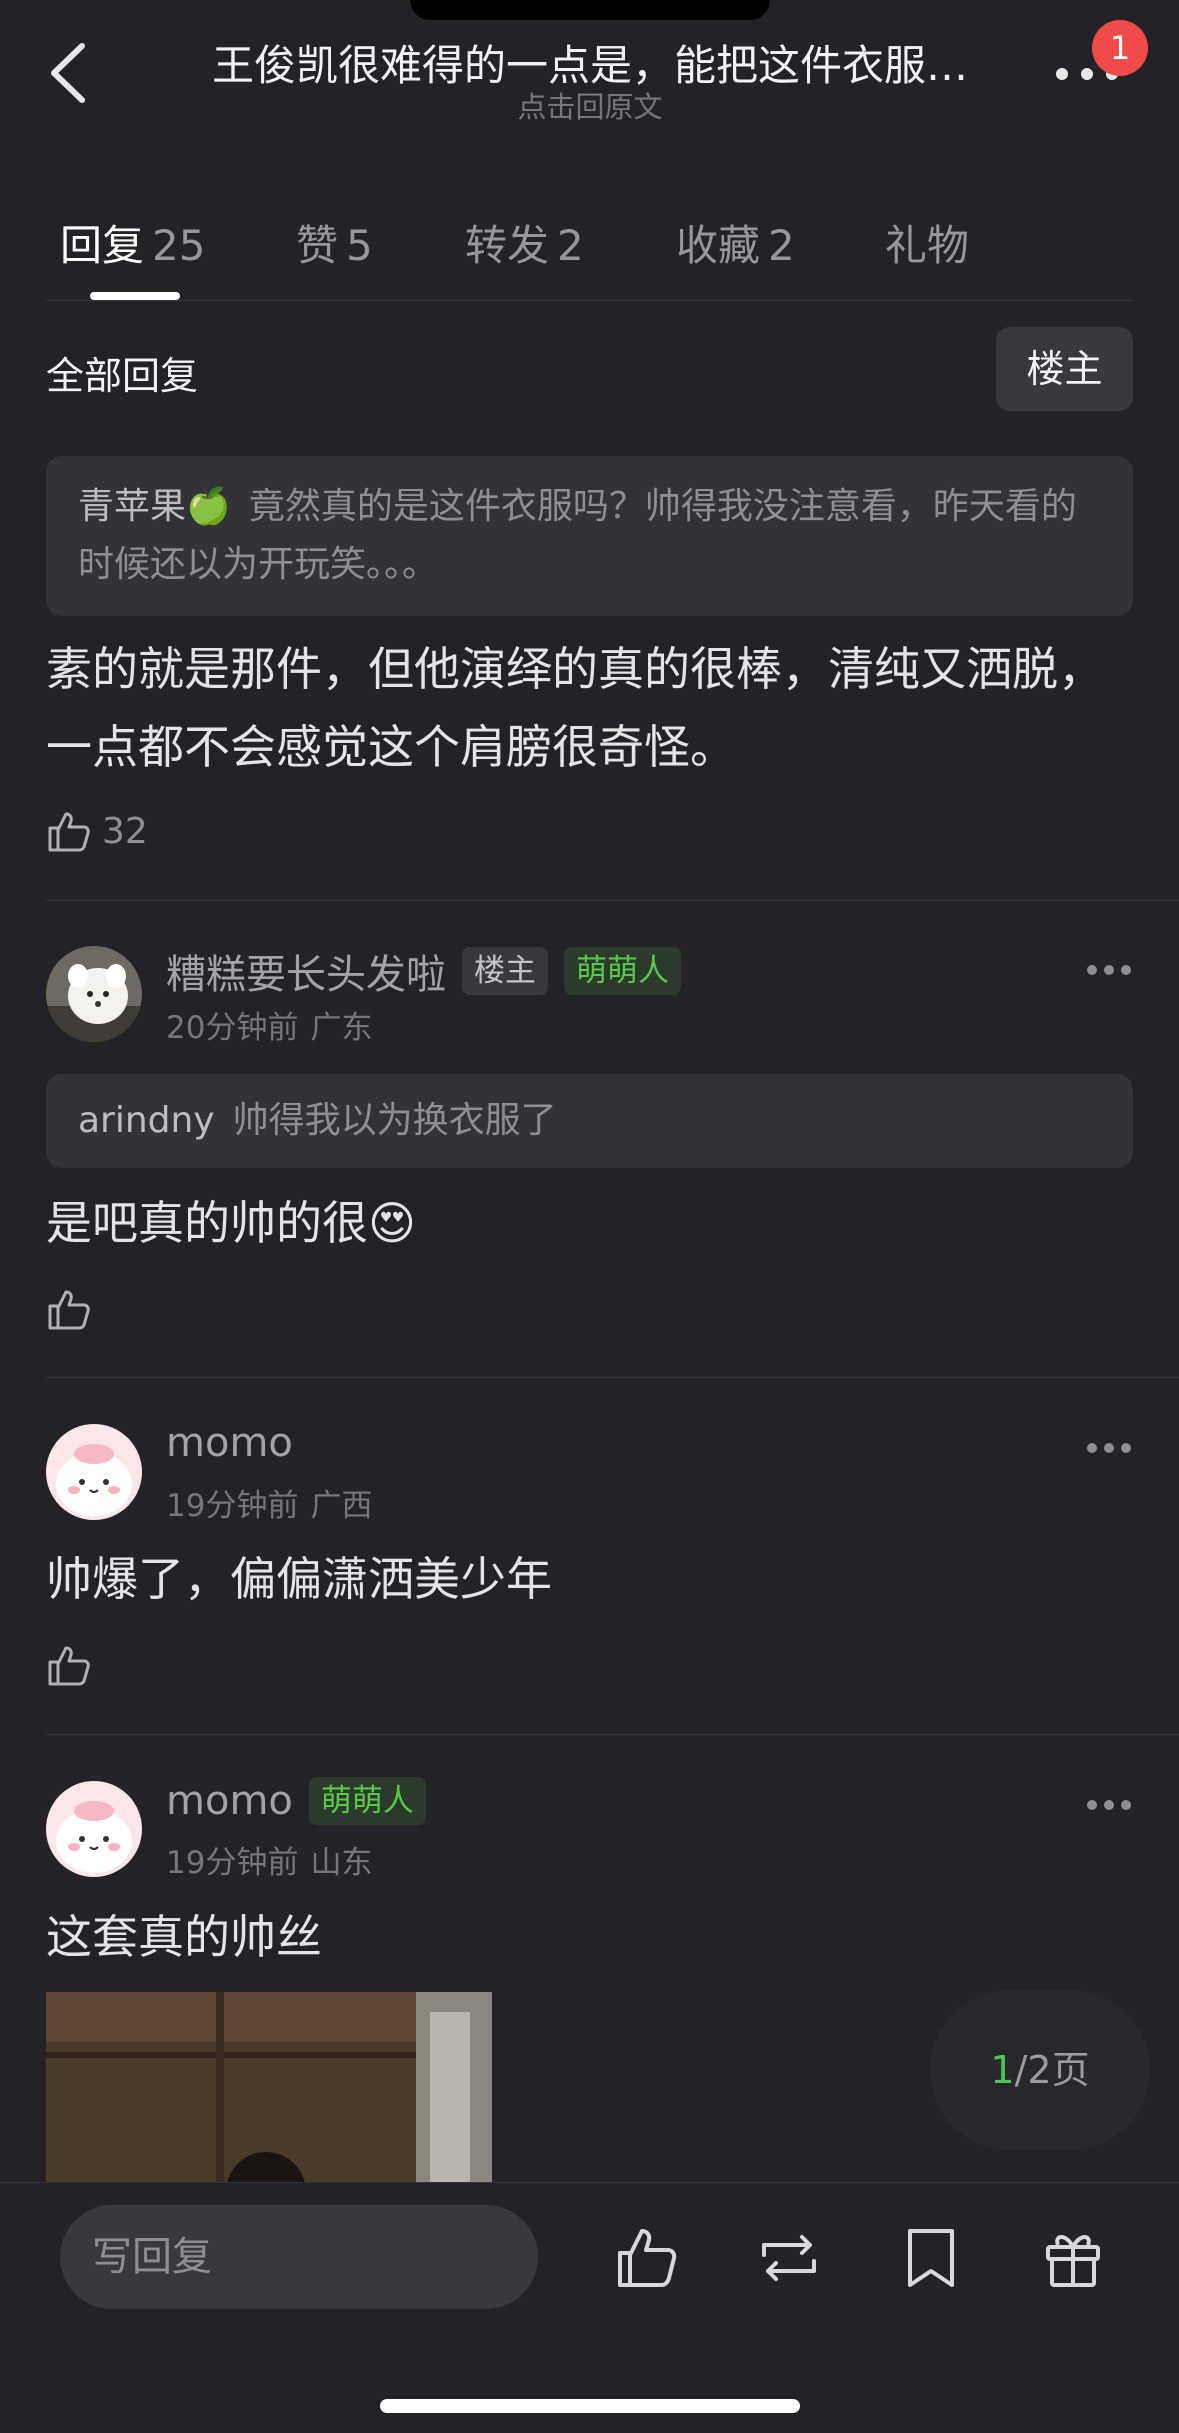 This screenshot has width=1179, height=2433. What do you see at coordinates (589, 70) in the screenshot?
I see `top-nav-bar: 王俊凯很难得的一点是，能把这件衣服… 点击回原文 1` at bounding box center [589, 70].